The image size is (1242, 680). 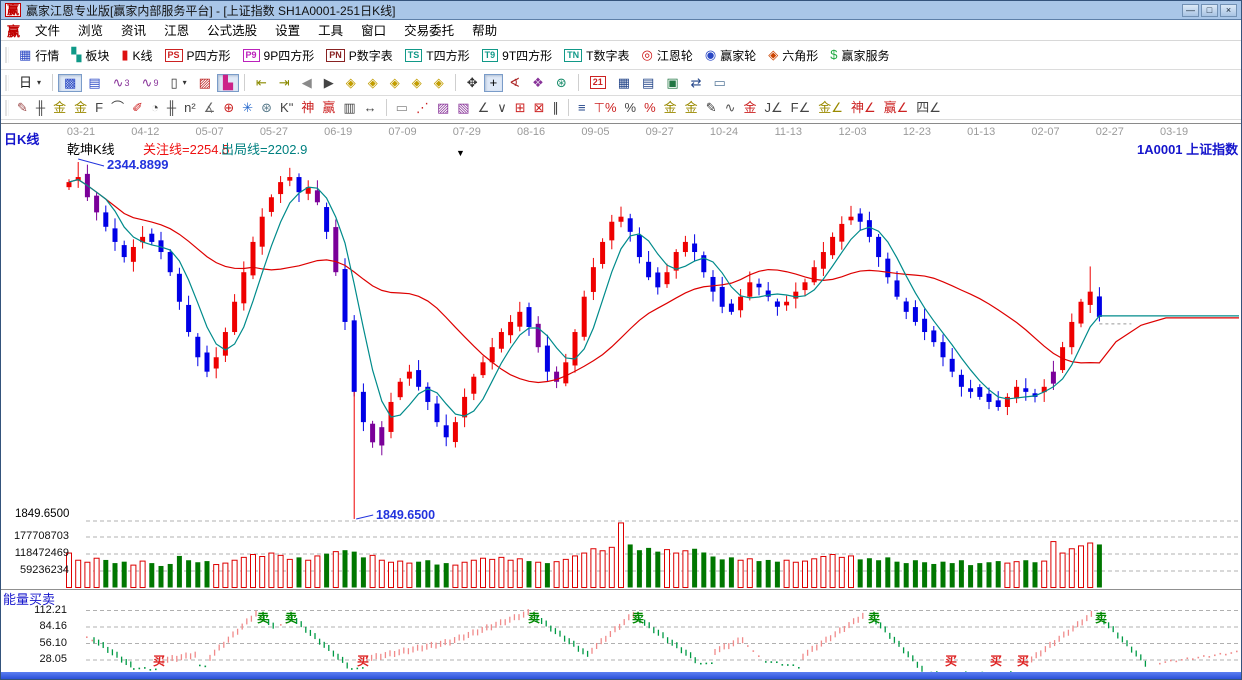 I want to click on sector-button: ▚ 板块, so click(x=90, y=55).